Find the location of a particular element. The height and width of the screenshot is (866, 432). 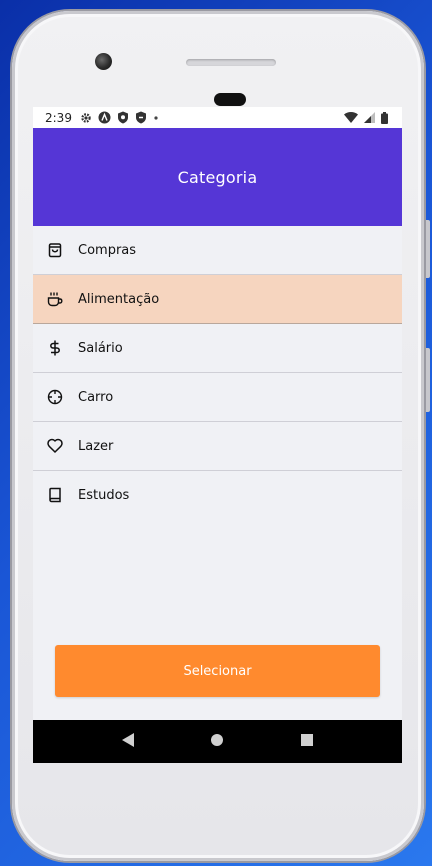

proximity-sensor is located at coordinates (230, 99).